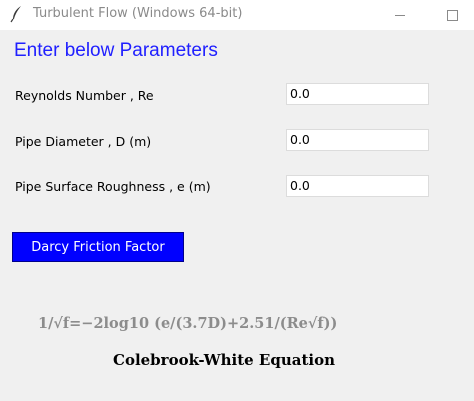 This screenshot has width=474, height=401. What do you see at coordinates (98, 247) in the screenshot?
I see `darcy-friction-factor-button: Darcy Friction Factor` at bounding box center [98, 247].